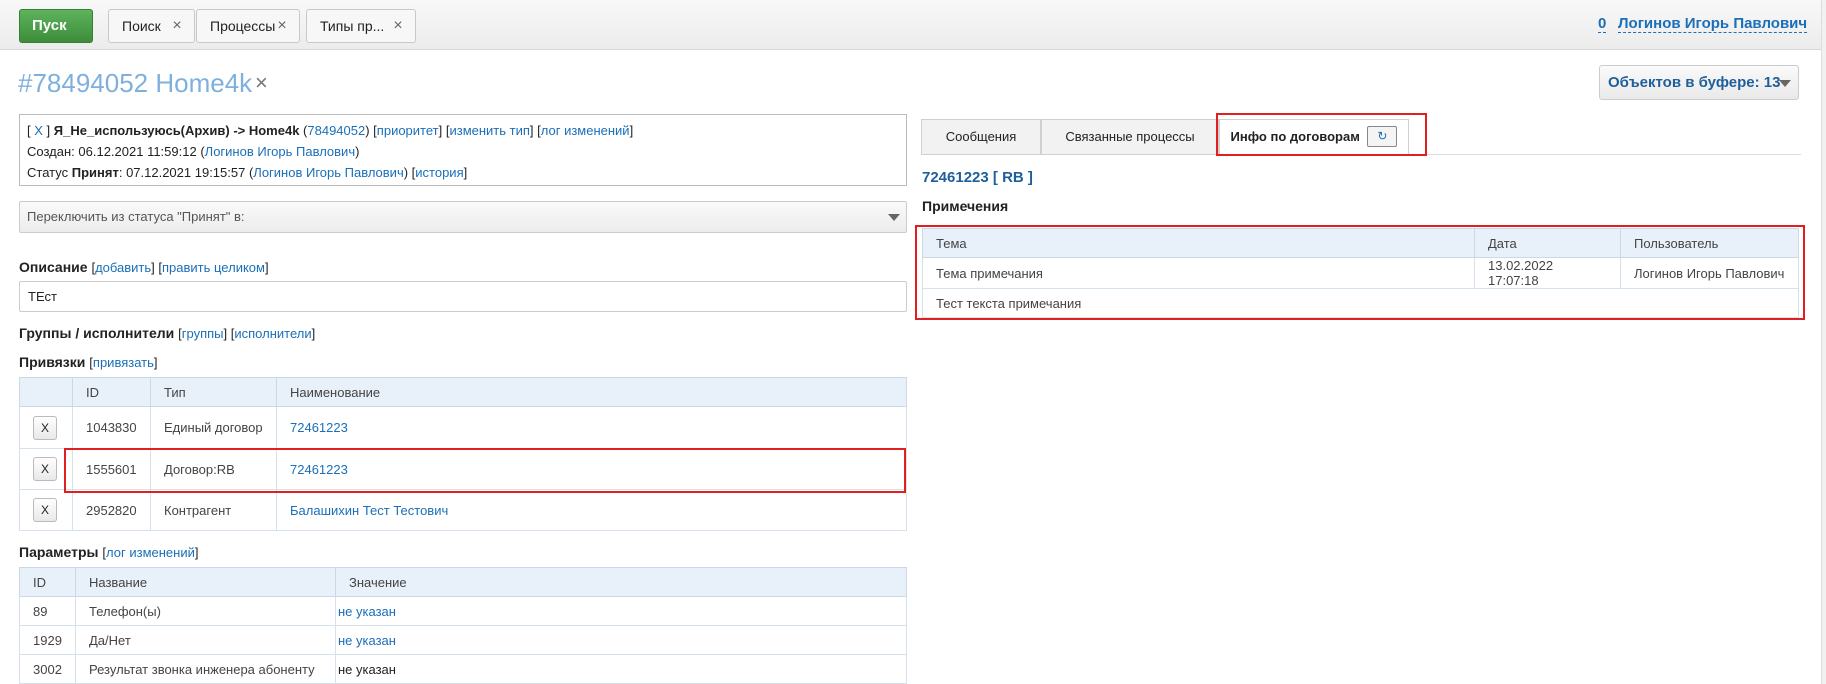 This screenshot has height=684, width=1826. I want to click on table-header-row: ID Тип Наименование, so click(463, 392).